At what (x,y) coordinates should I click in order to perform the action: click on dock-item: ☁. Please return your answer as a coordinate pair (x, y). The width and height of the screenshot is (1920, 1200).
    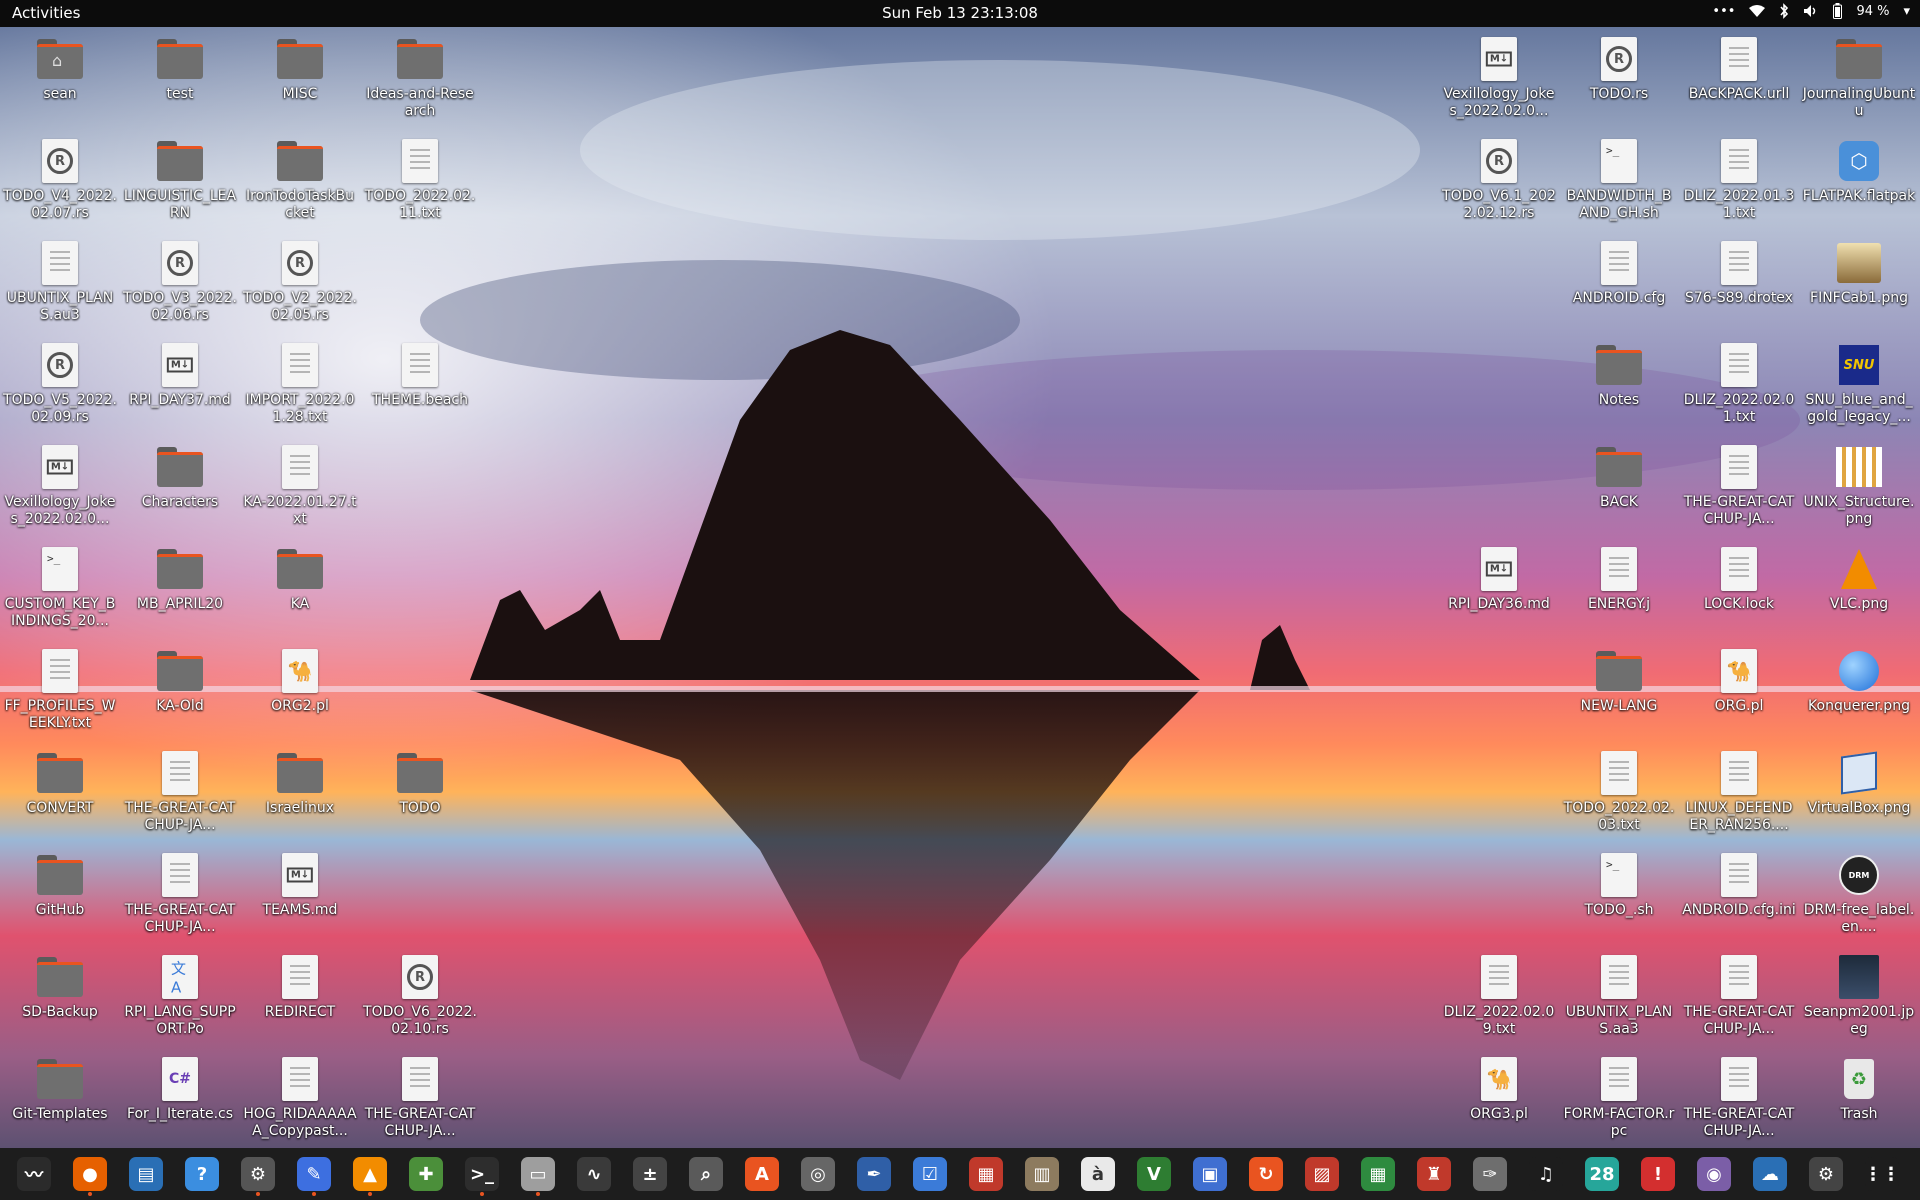
    Looking at the image, I should click on (1770, 1174).